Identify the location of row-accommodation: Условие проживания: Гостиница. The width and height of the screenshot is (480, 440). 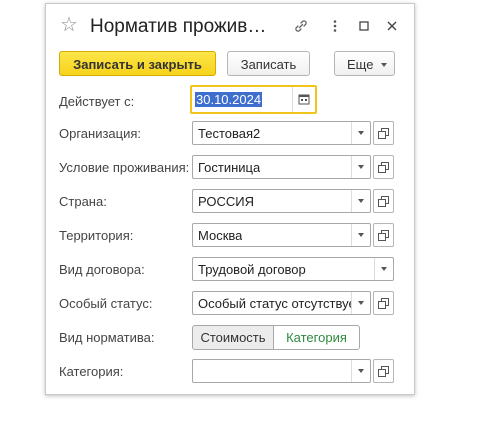
(230, 168).